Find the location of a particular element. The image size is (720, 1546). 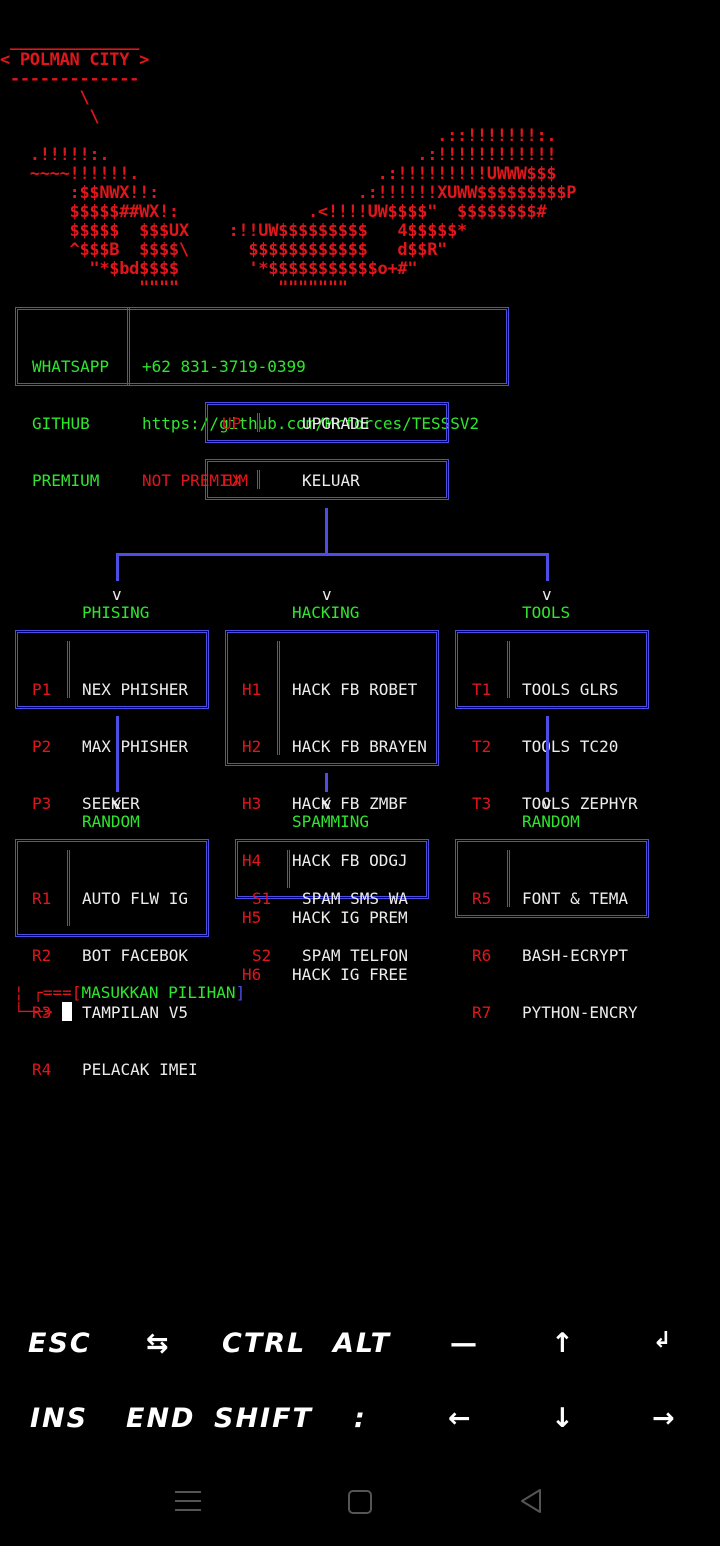

upgrade-code: UP is located at coordinates (232, 423).